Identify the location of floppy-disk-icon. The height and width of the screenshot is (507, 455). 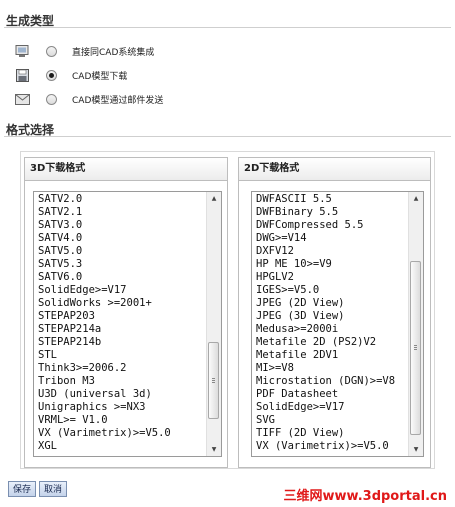
(22, 75).